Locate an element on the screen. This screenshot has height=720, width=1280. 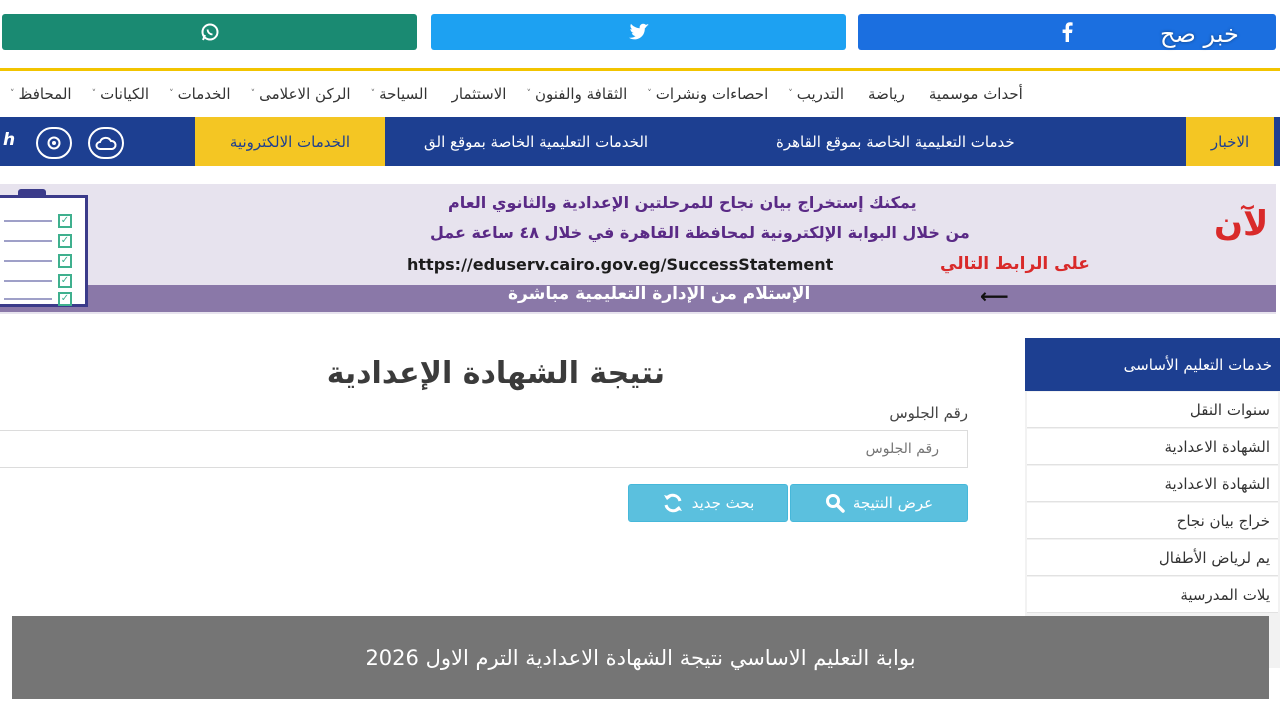
ticker-link-cairo-services: خدمات التعليمية الخاصة بموقع القاهرة is located at coordinates (895, 141).